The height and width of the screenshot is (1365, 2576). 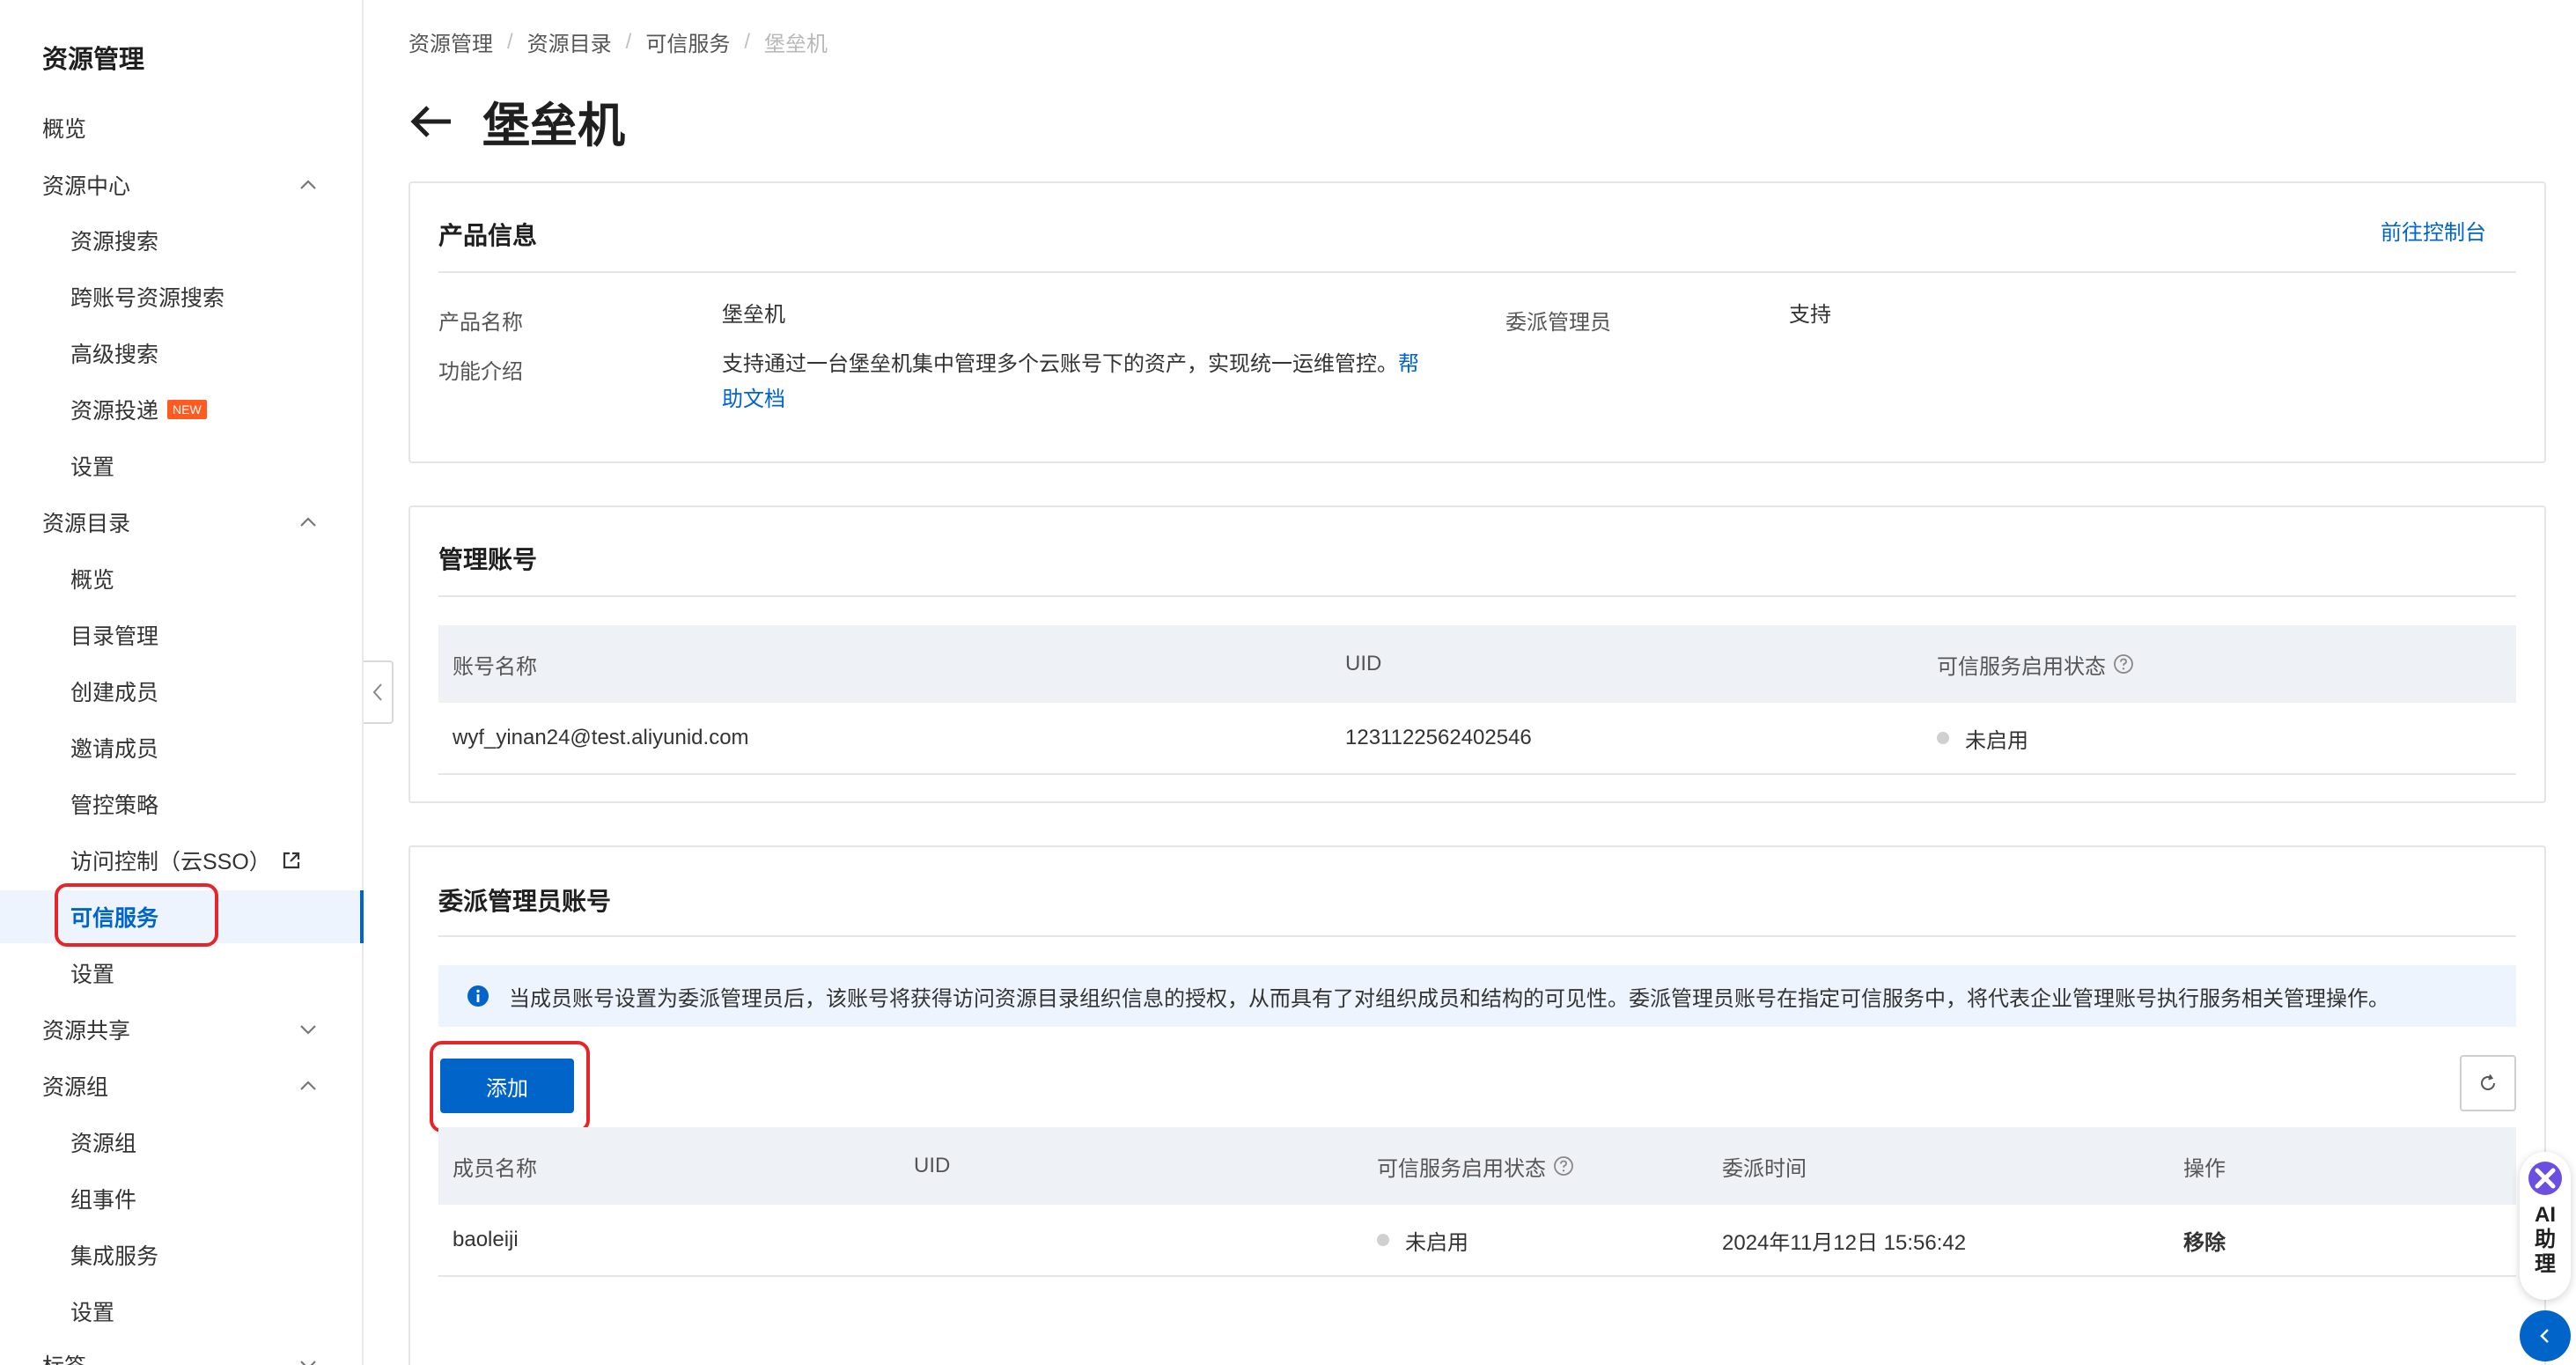 I want to click on sidebar-item-create-member: 创建成员, so click(x=181, y=691).